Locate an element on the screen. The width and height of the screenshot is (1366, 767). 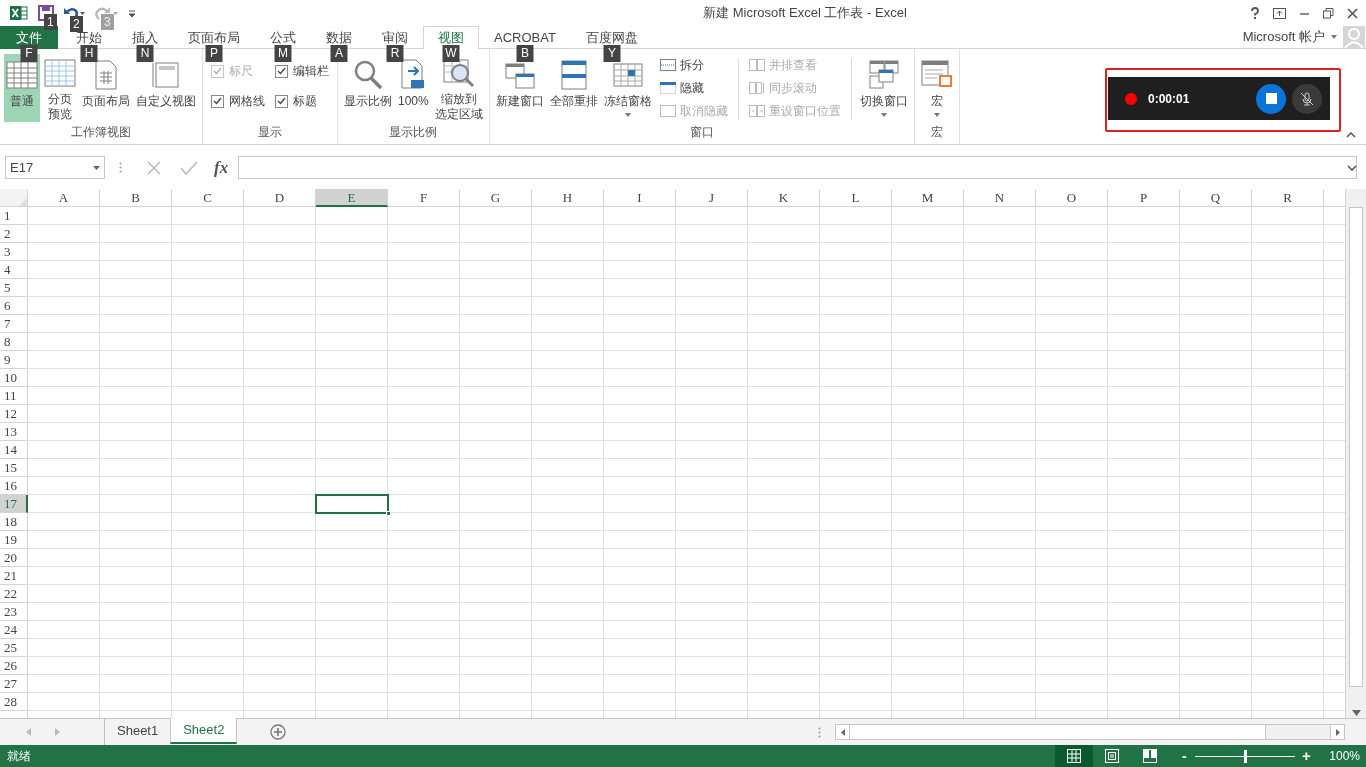
scroll-thumb is located at coordinates (1058, 732).